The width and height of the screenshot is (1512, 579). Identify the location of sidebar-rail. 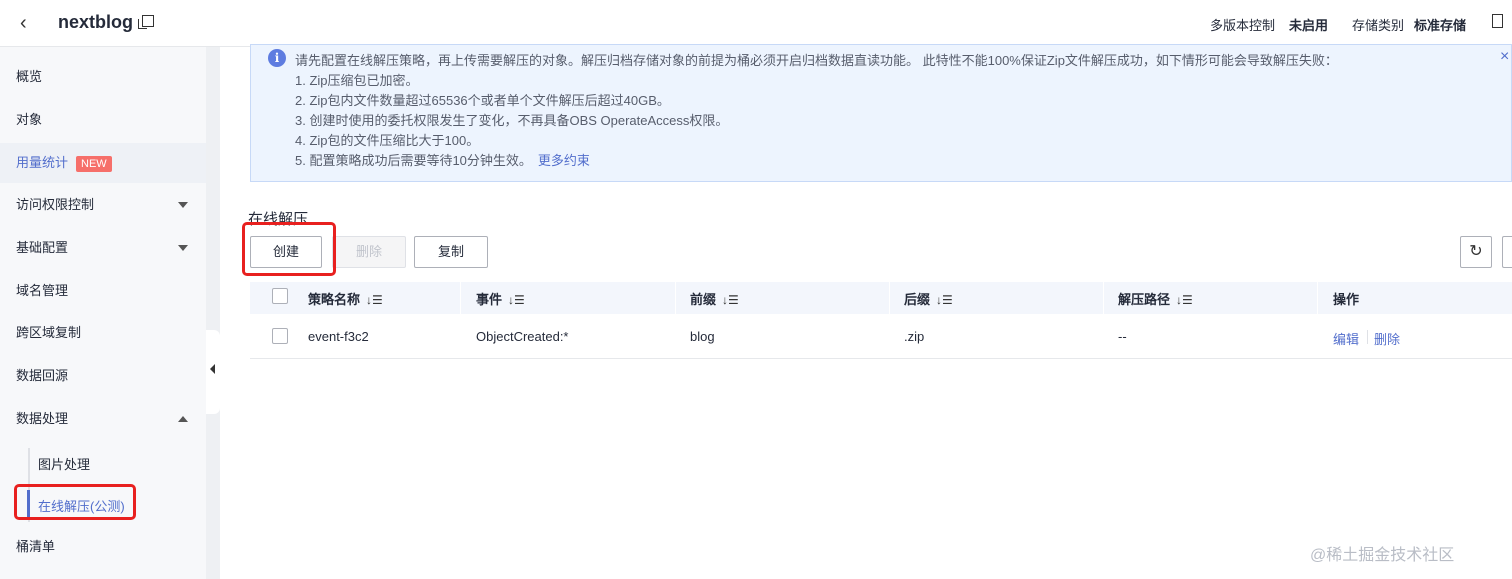
(213, 313).